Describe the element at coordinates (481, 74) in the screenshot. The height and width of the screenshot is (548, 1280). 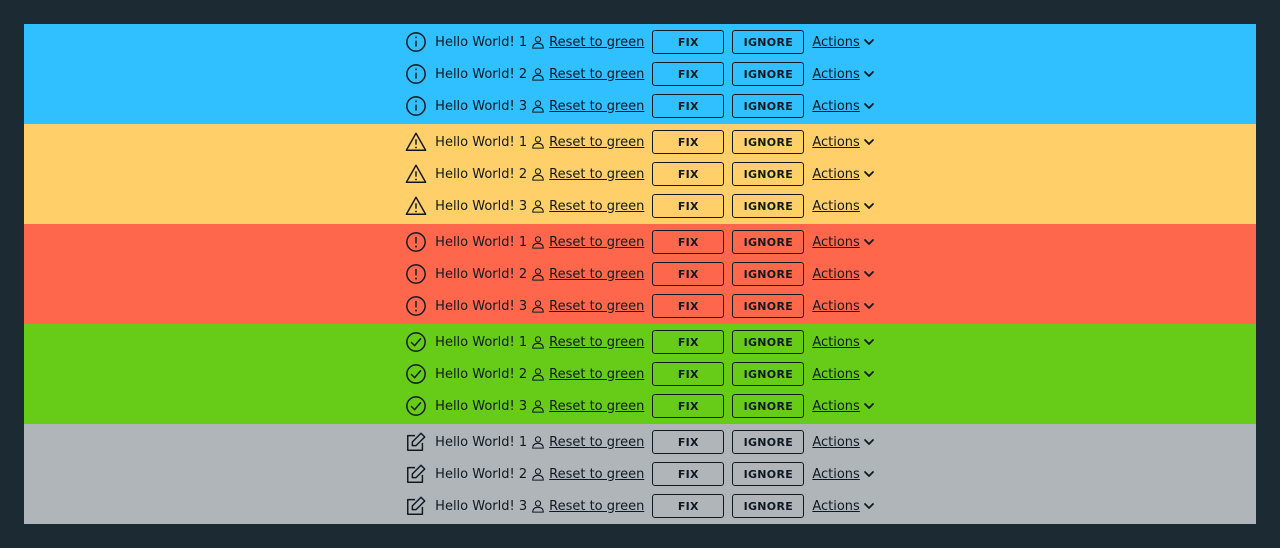
I see `alert-message: Hello World! 2` at that location.